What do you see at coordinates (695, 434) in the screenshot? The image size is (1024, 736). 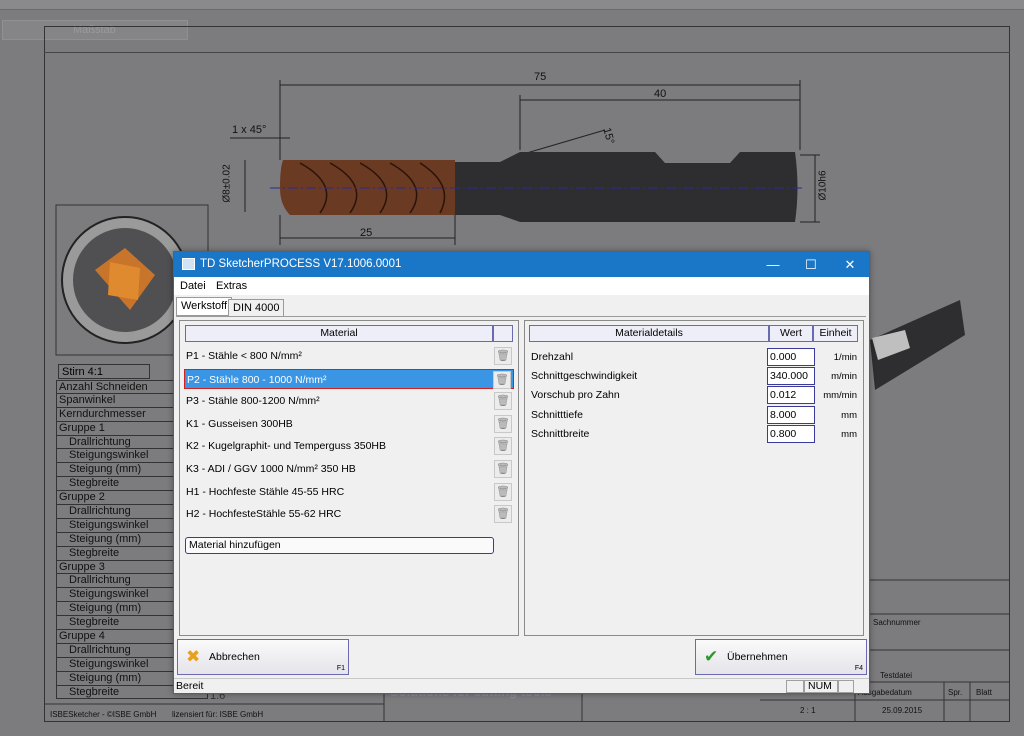 I see `detail-row: Schnittbreite 0.800 mm` at bounding box center [695, 434].